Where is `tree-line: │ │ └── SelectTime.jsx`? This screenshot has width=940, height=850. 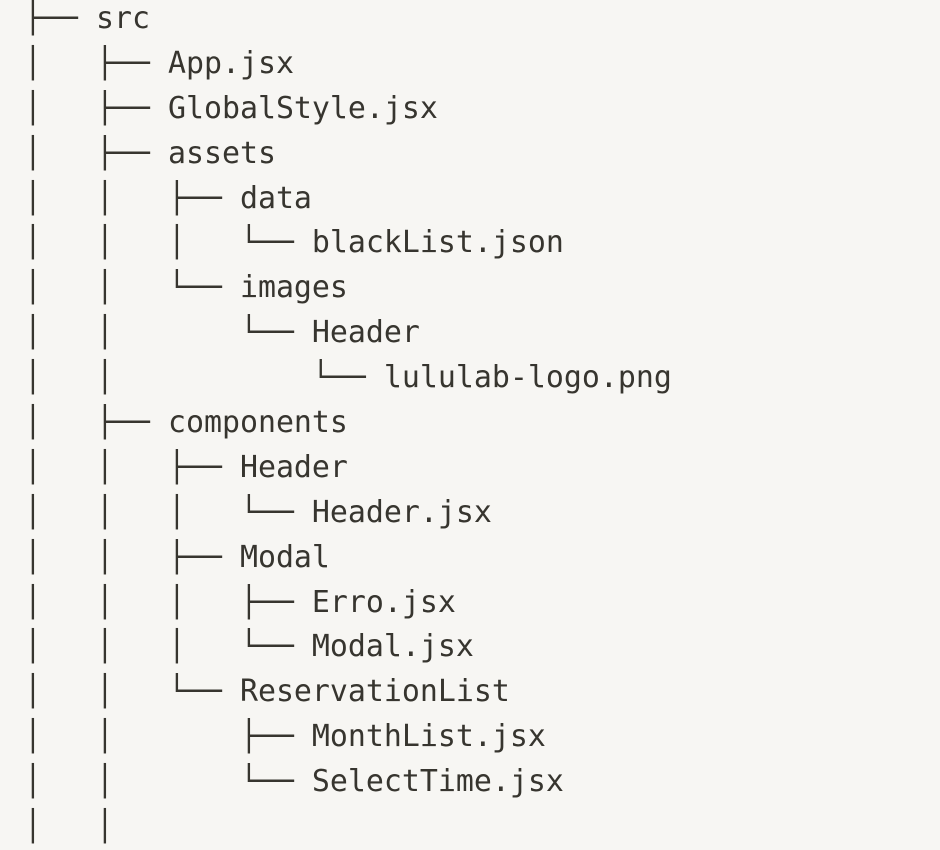 tree-line: │ │ └── SelectTime.jsx is located at coordinates (294, 782).